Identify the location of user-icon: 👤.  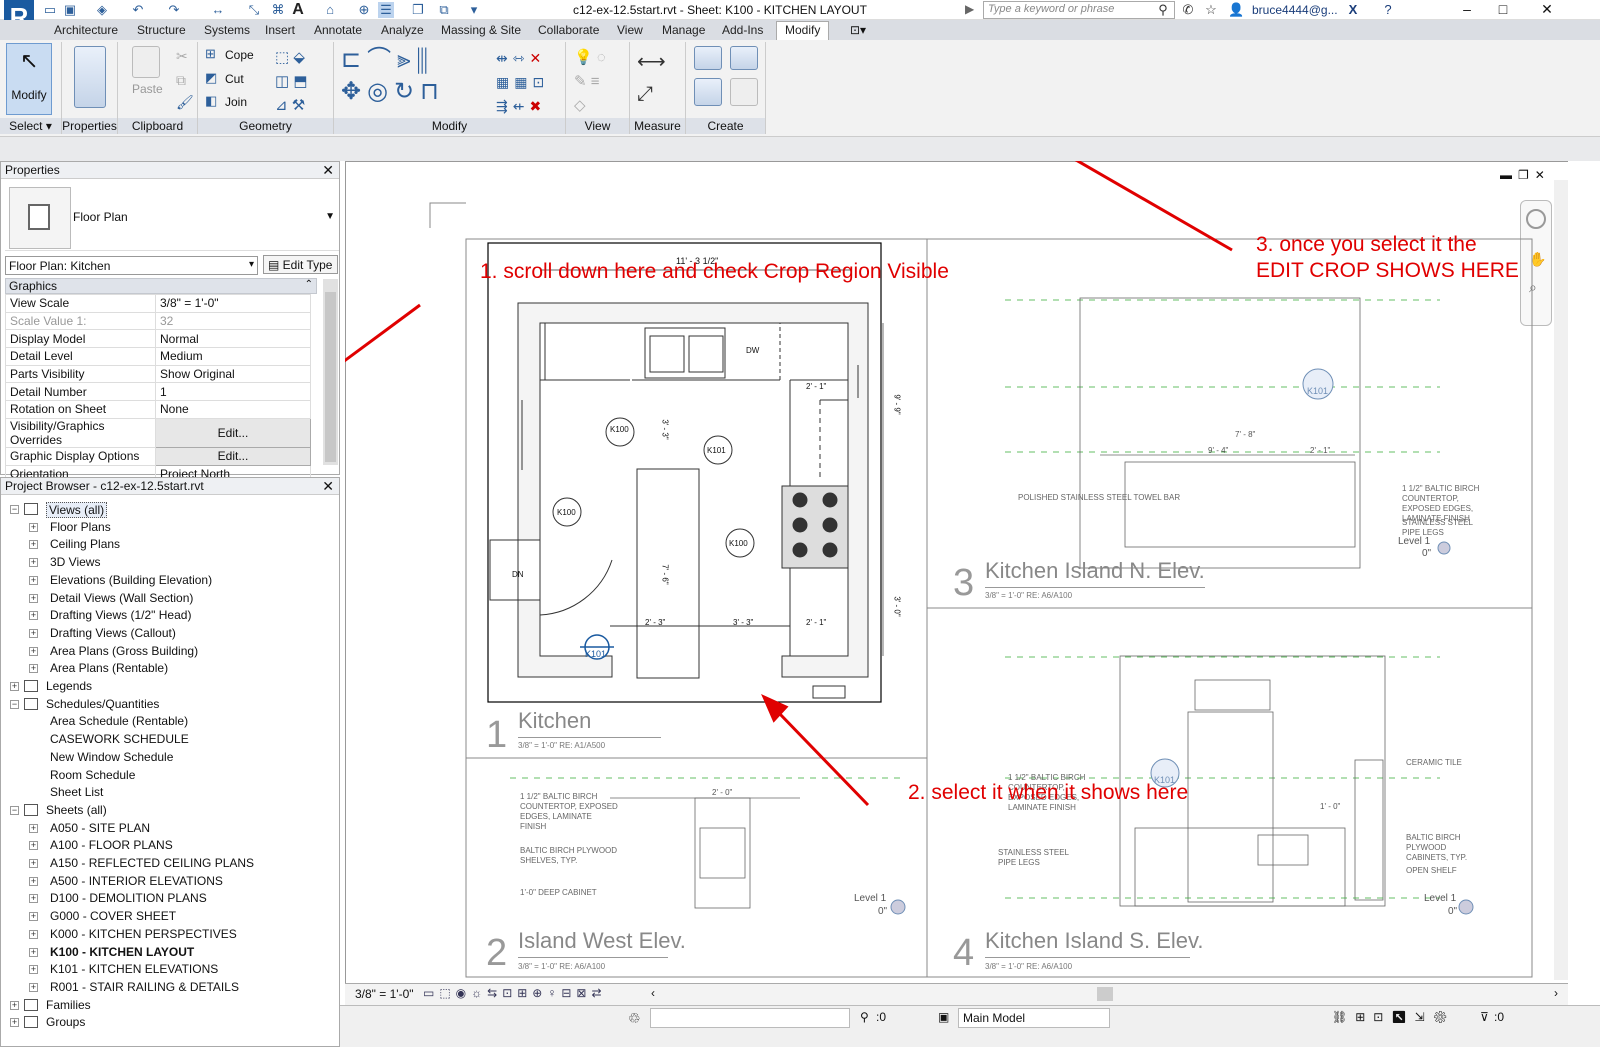
(1236, 10).